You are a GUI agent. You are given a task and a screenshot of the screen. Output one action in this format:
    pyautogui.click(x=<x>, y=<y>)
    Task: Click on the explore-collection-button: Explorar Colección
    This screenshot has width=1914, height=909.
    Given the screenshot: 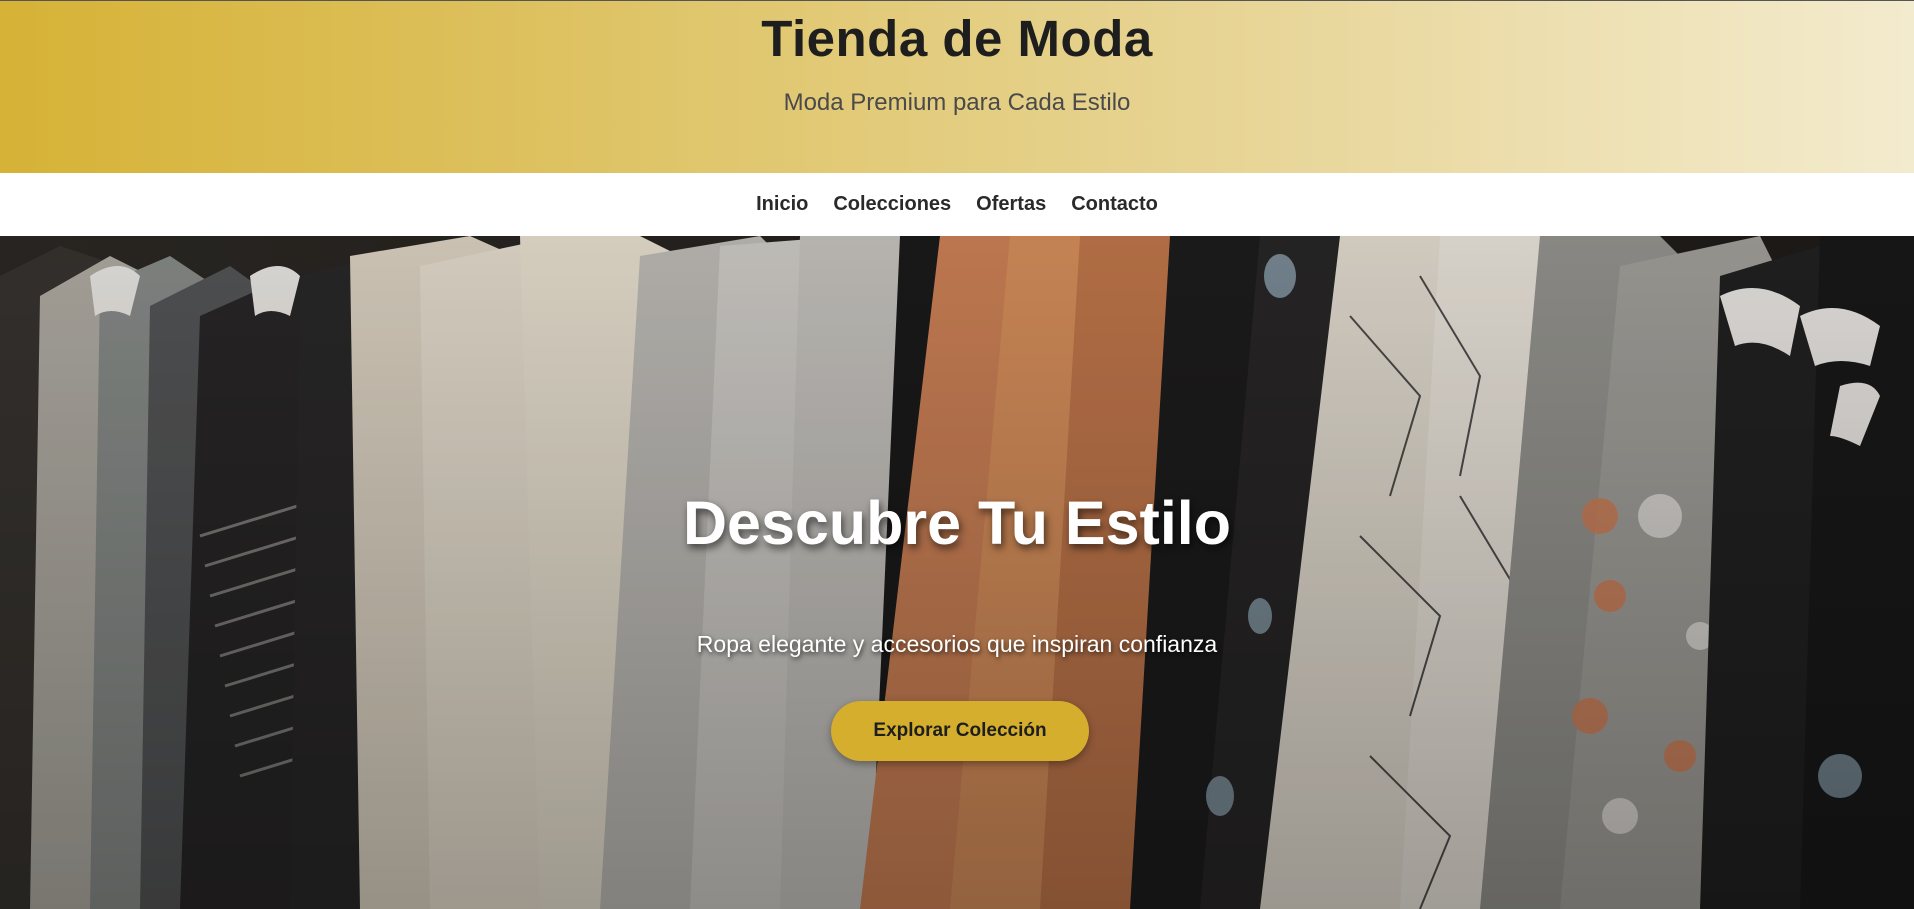 What is the action you would take?
    pyautogui.click(x=960, y=731)
    